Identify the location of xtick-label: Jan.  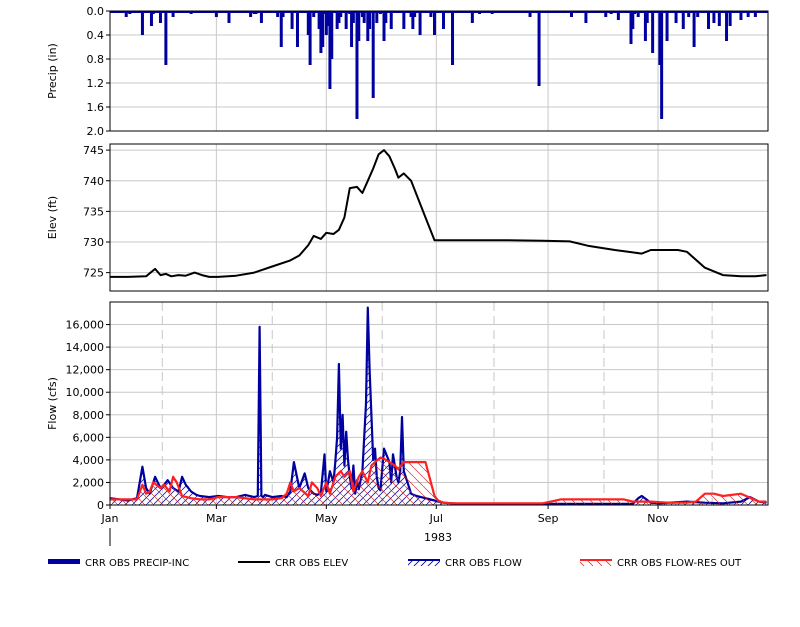
(110, 518).